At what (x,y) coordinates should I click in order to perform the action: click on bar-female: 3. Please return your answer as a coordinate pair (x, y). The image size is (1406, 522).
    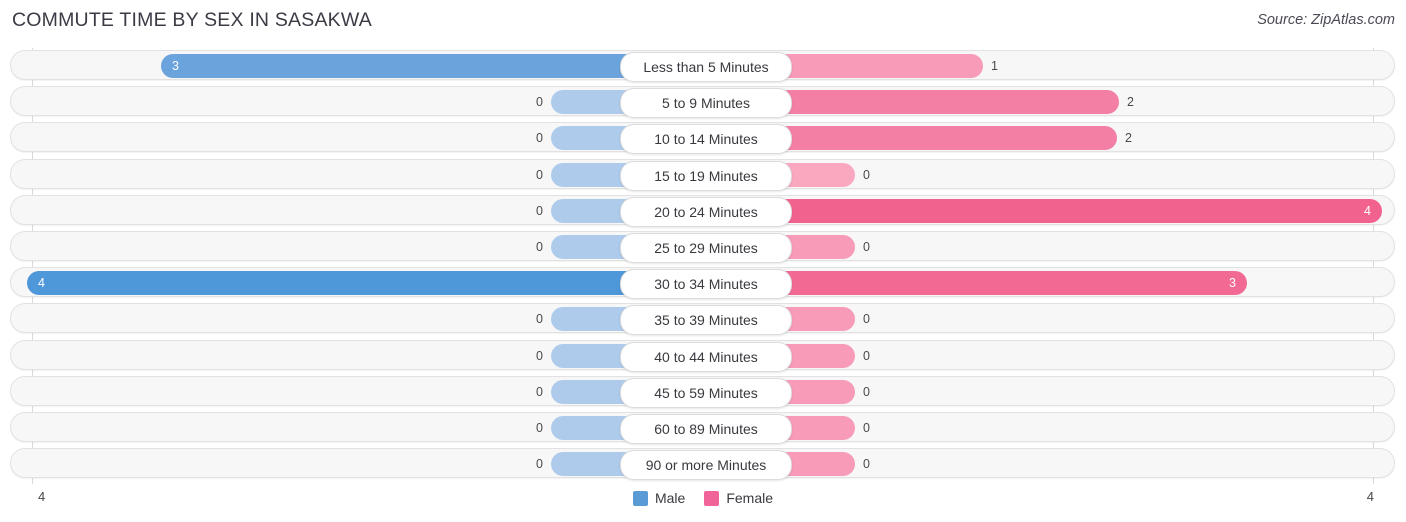
    Looking at the image, I should click on (1008, 283).